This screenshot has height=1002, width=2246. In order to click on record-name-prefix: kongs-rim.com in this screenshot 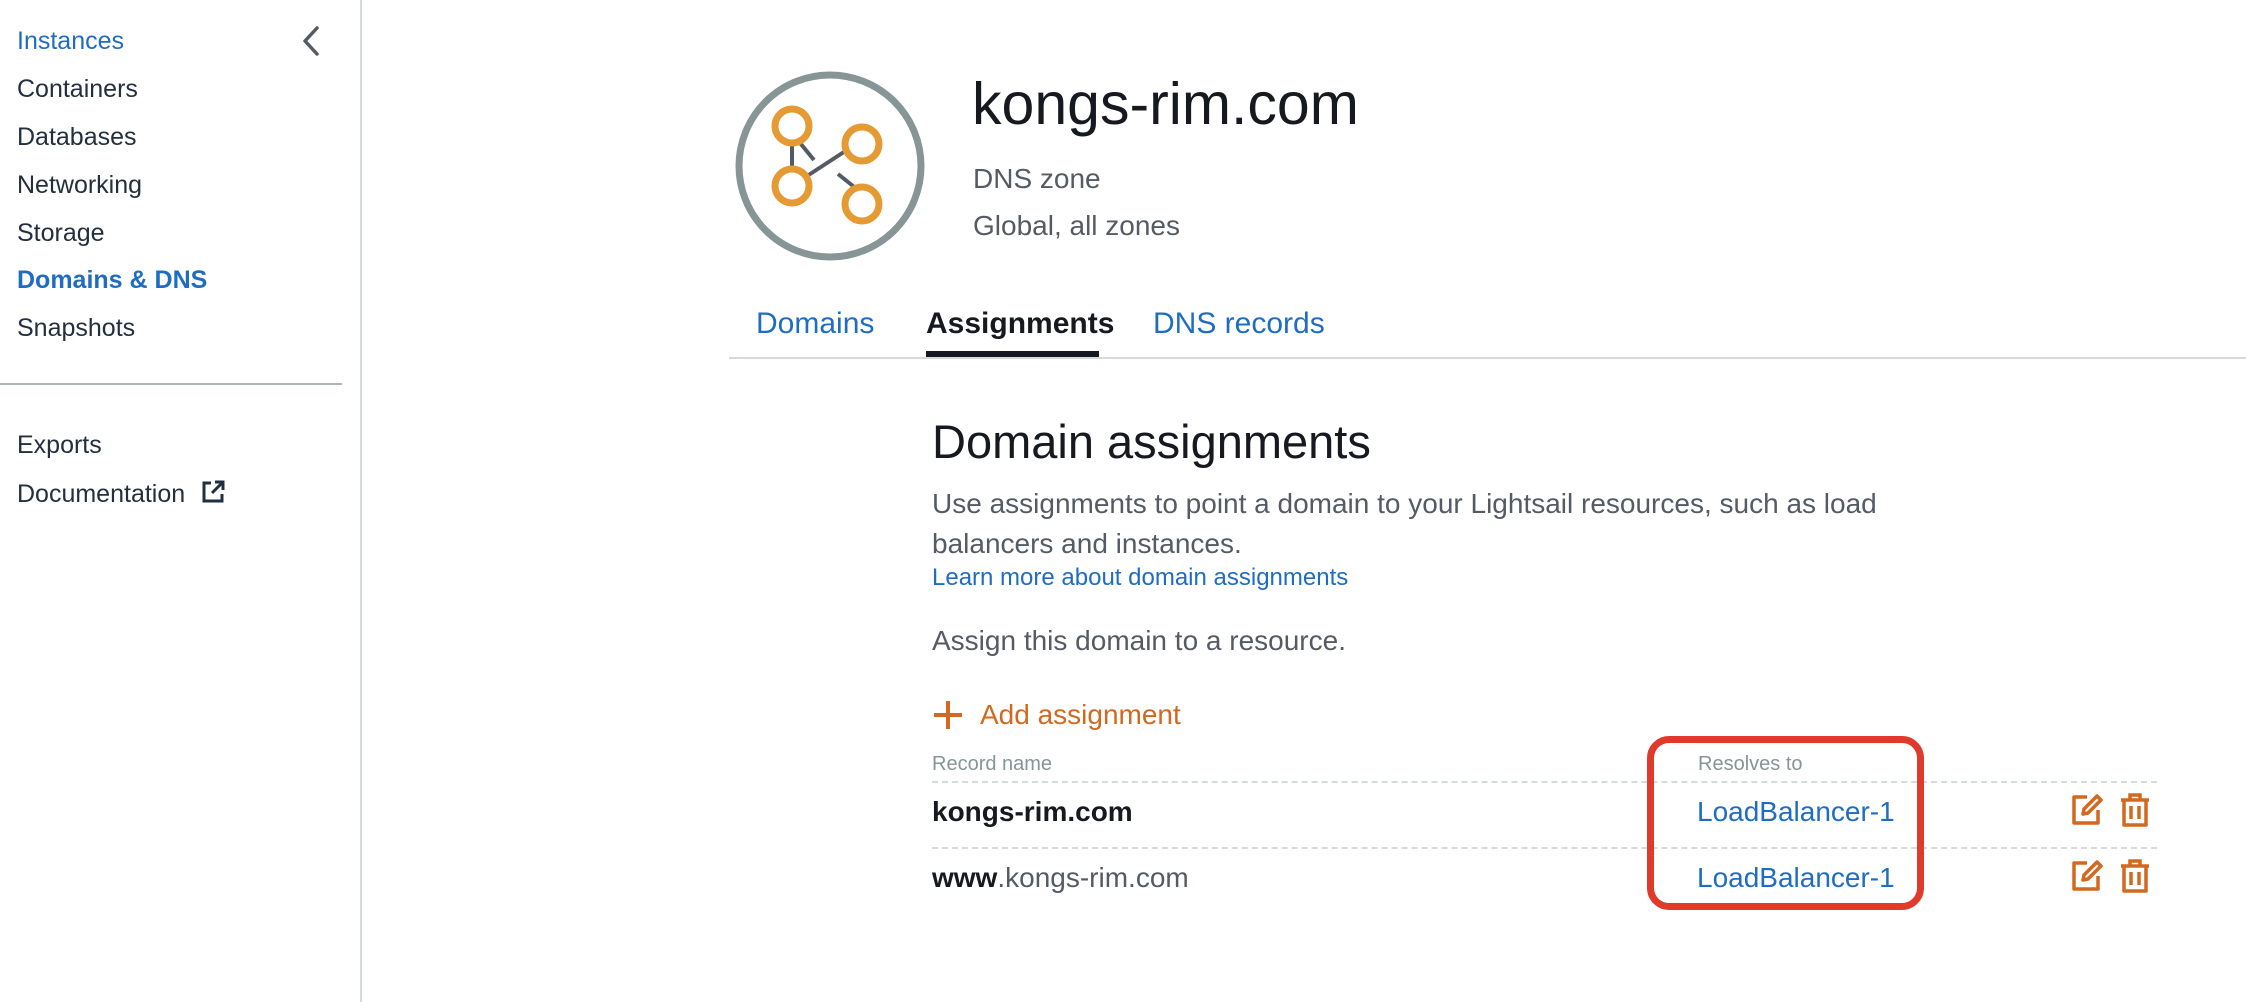, I will do `click(1032, 811)`.